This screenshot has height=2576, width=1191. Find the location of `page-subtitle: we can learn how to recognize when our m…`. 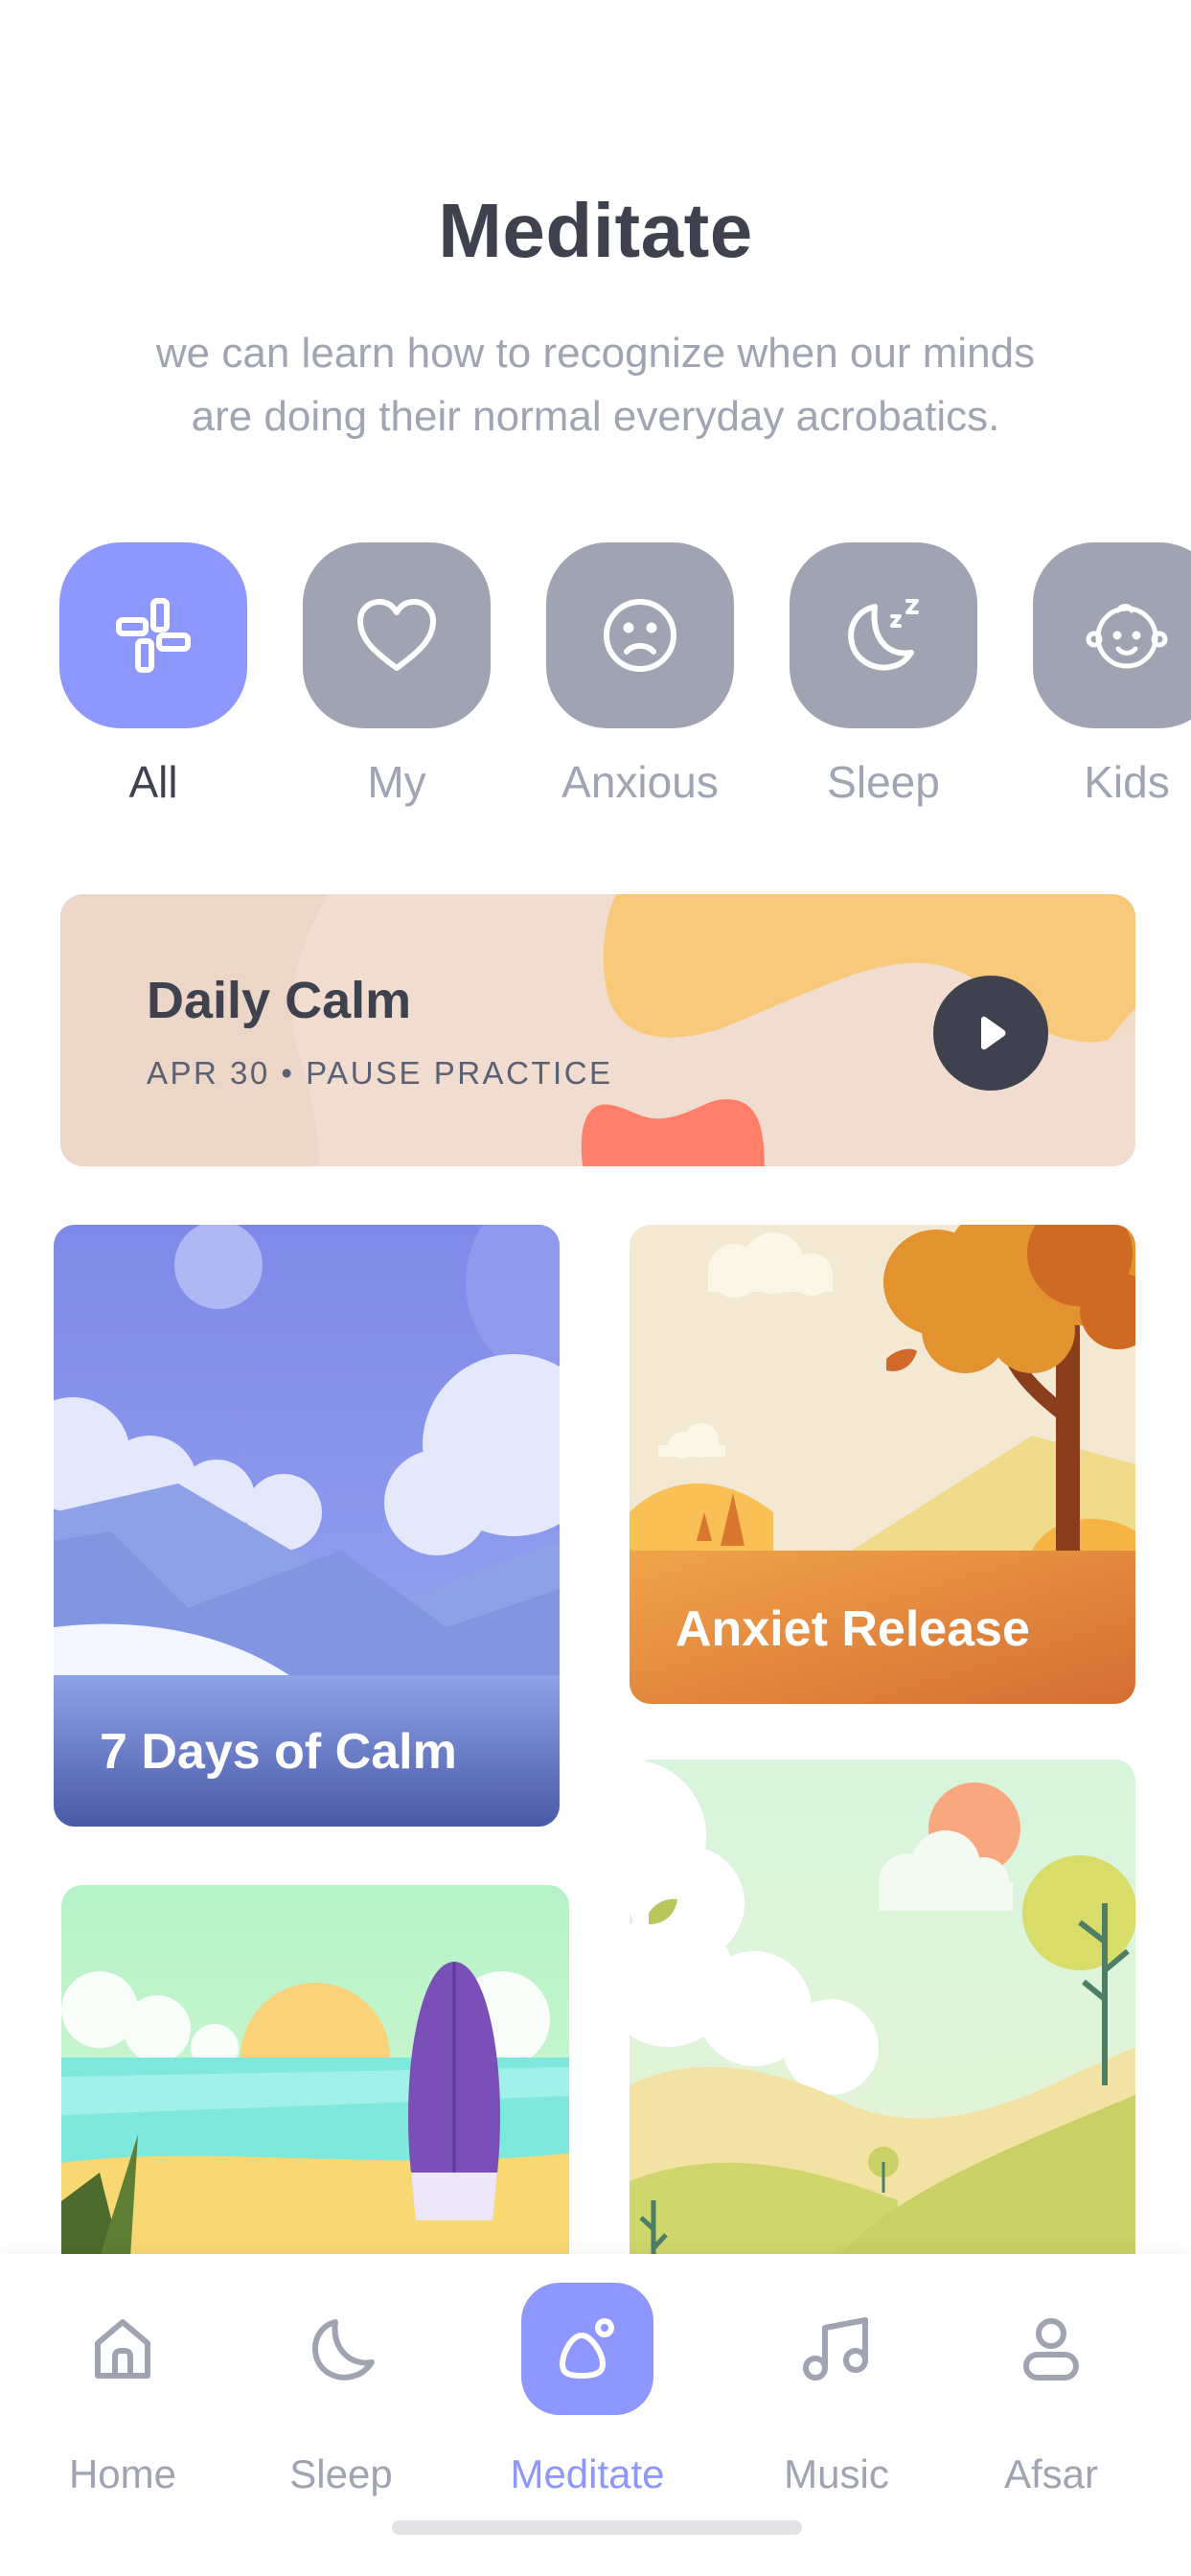

page-subtitle: we can learn how to recognize when our m… is located at coordinates (595, 385).